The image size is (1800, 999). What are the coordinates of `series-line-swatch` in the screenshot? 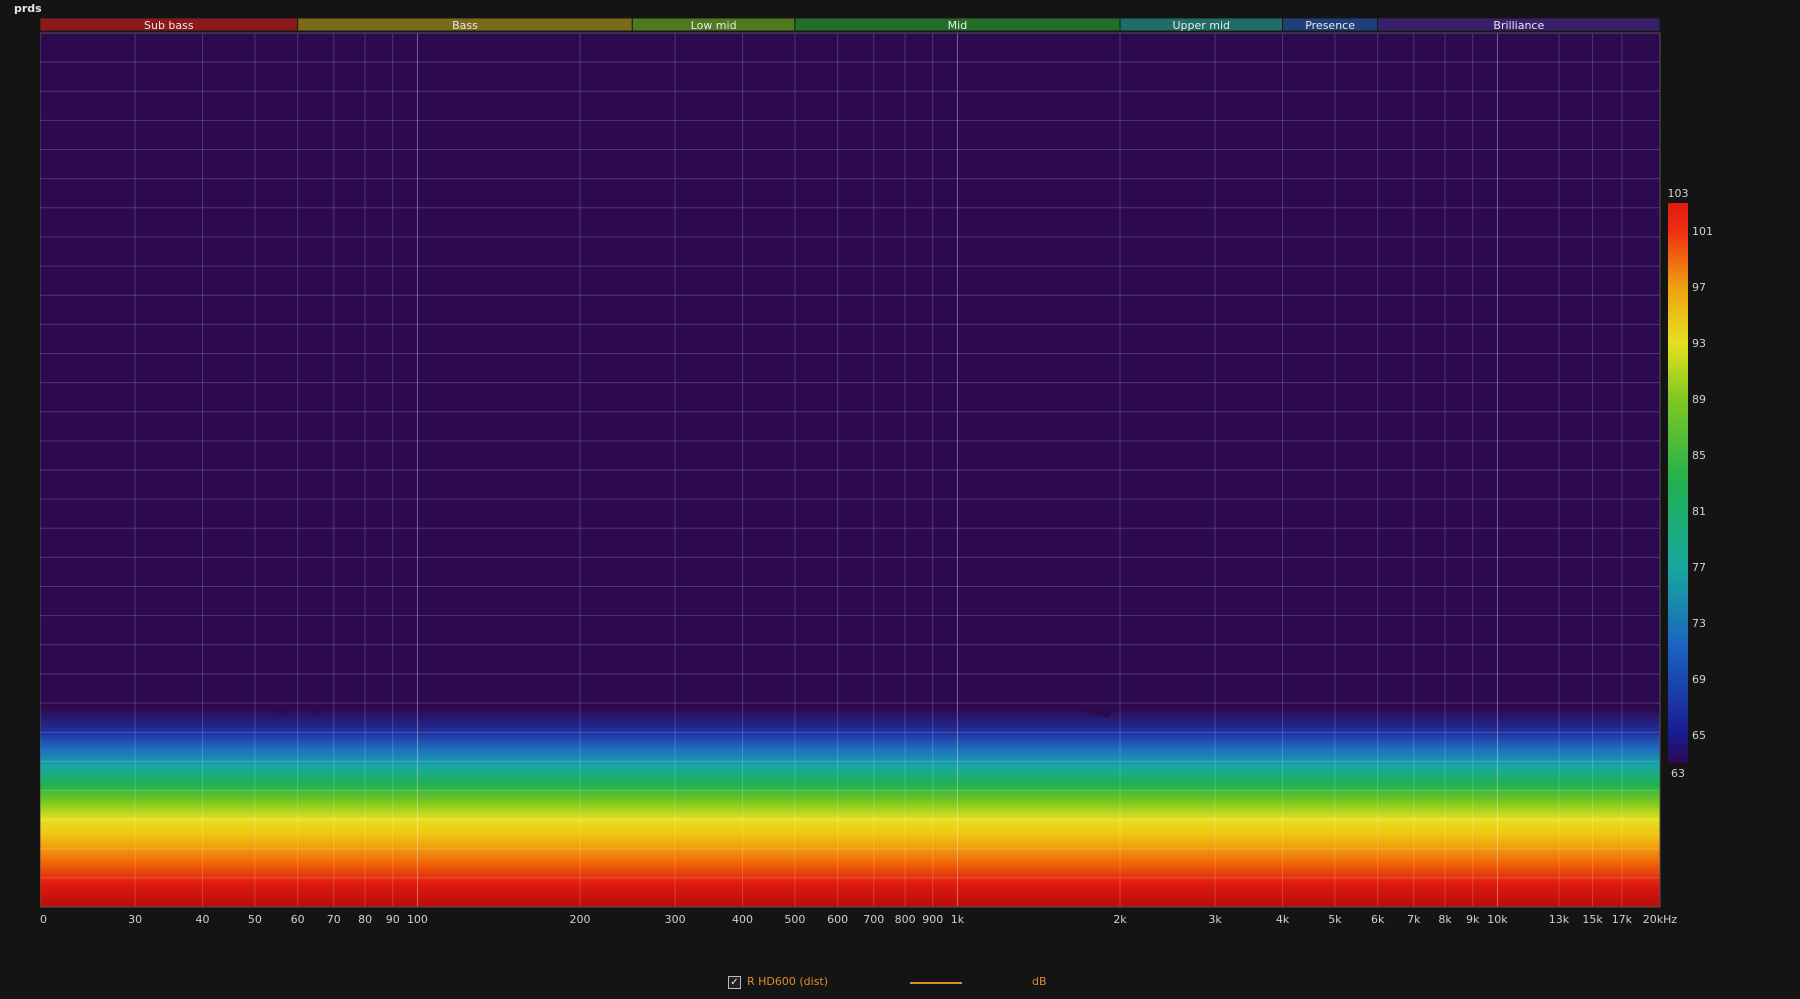 It's located at (936, 983).